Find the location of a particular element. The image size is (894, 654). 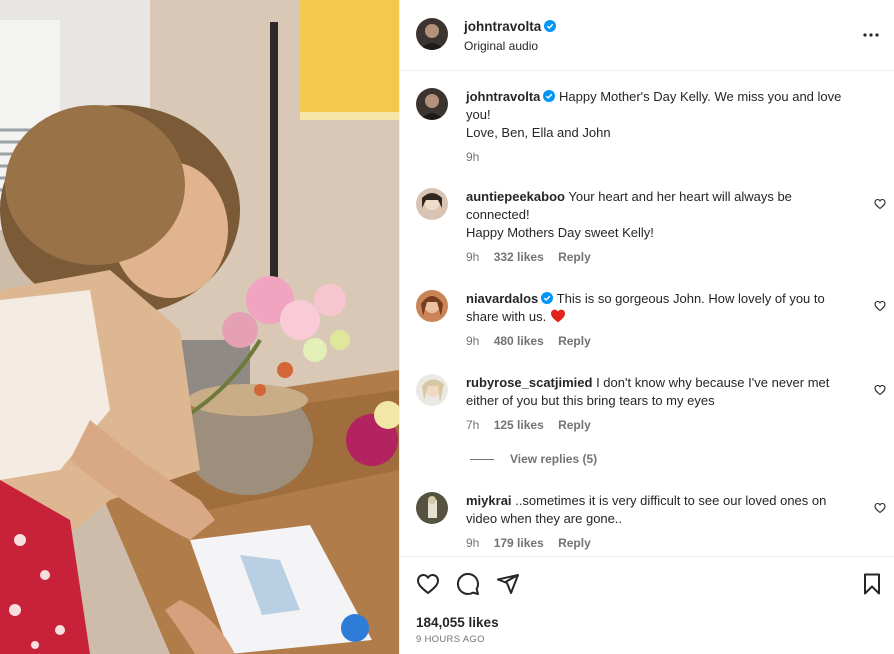

author-avatar-image is located at coordinates (432, 34).